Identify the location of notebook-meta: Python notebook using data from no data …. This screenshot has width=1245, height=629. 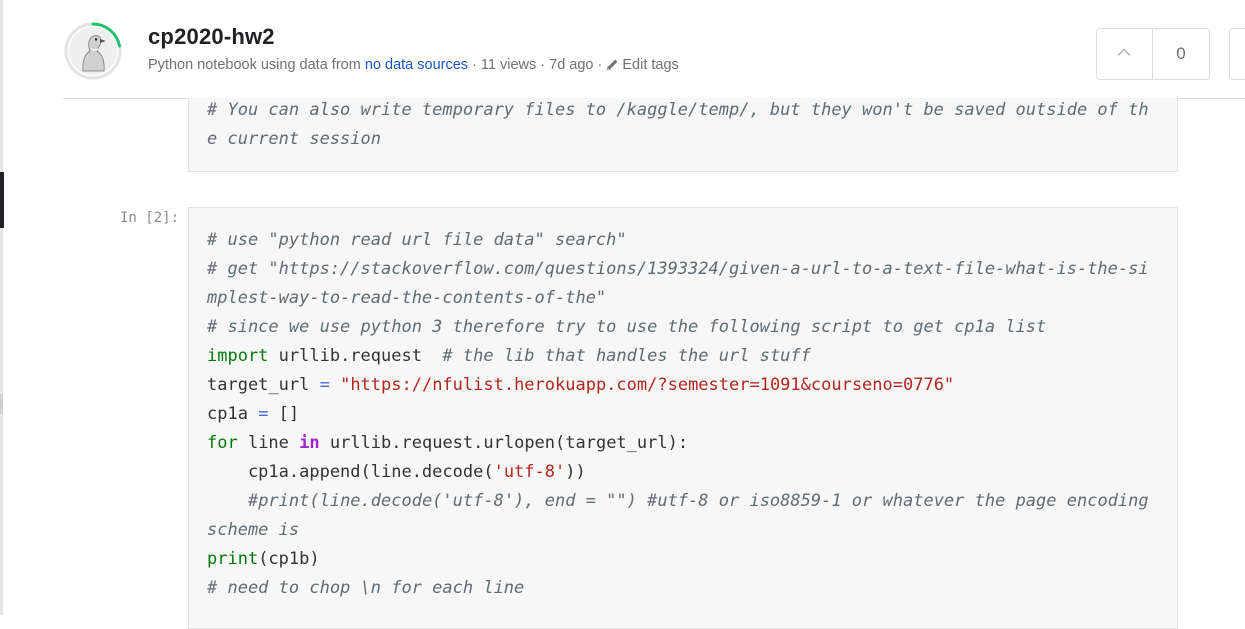
(413, 65).